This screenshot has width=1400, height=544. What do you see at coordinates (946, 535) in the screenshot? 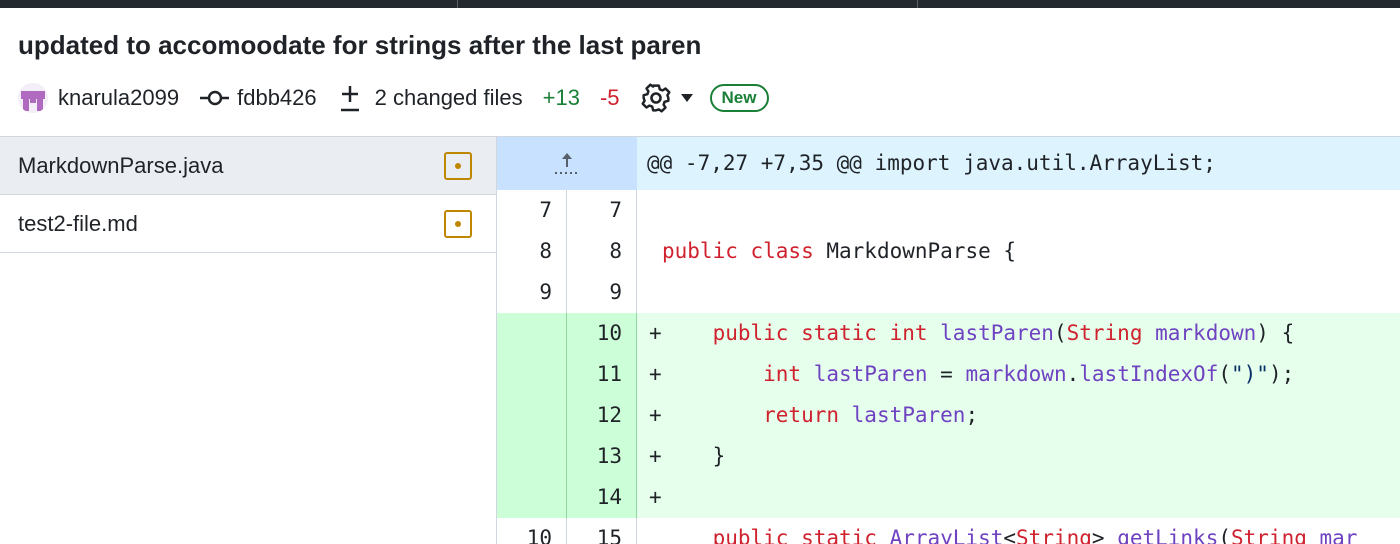
I see `code-token: ArrayList` at bounding box center [946, 535].